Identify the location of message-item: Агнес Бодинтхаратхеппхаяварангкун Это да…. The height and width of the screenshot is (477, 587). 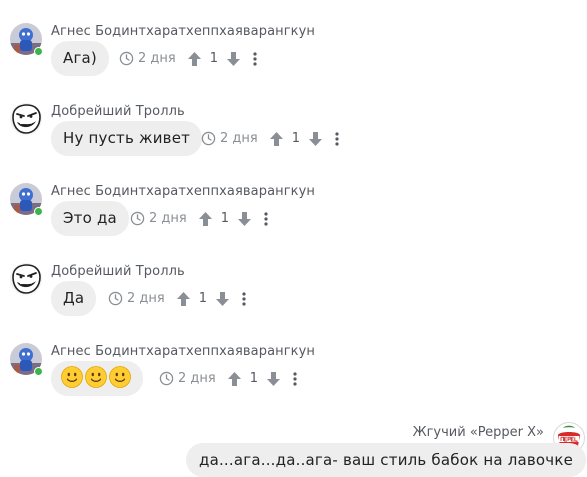
(298, 219).